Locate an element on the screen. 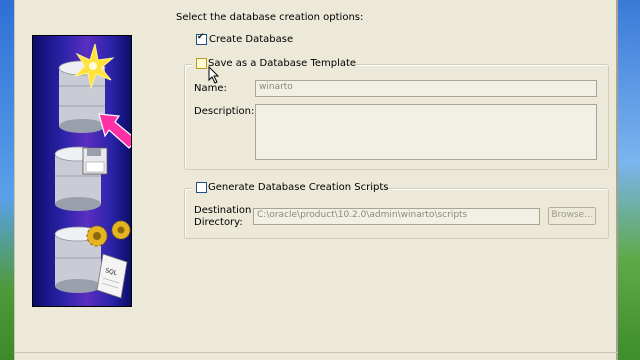  floppy-disk-icon is located at coordinates (95, 161).